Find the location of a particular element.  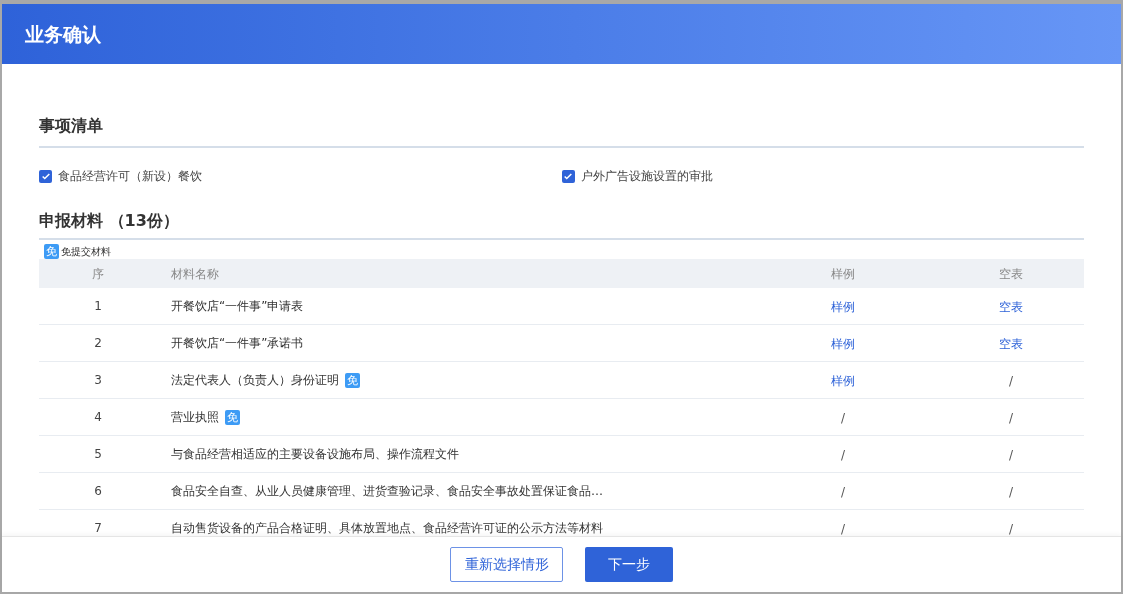

window-title: 业务确认 is located at coordinates (63, 34).